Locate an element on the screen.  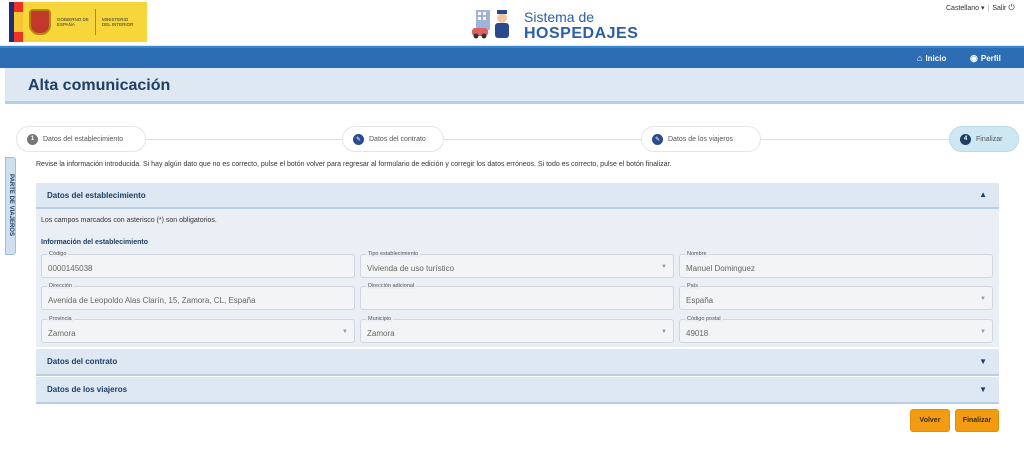
pais-select: País España ▼ is located at coordinates (836, 296).